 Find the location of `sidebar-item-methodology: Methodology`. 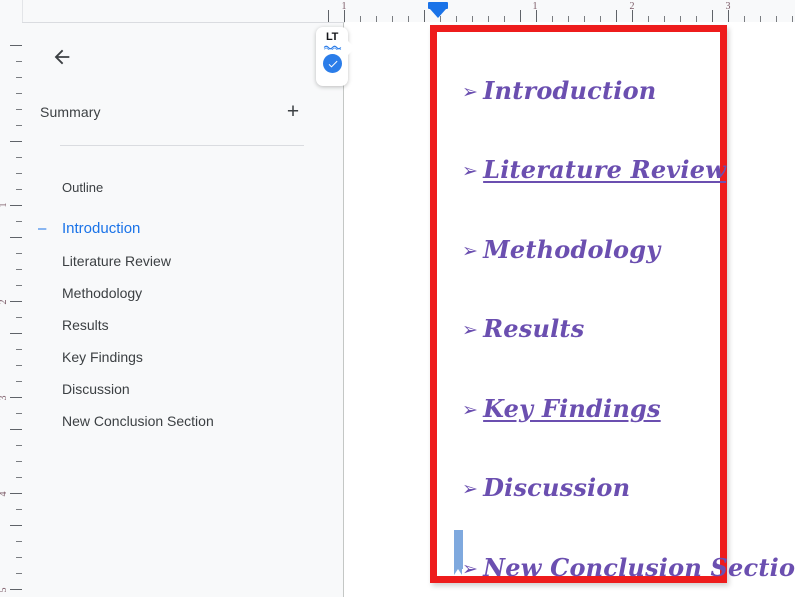

sidebar-item-methodology: Methodology is located at coordinates (196, 293).